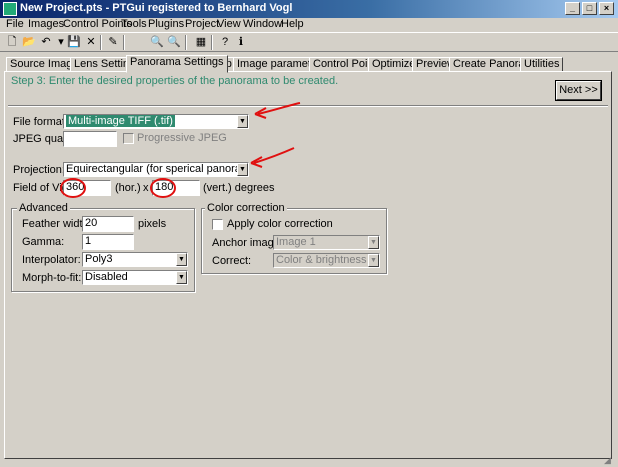 This screenshot has height=467, width=618. I want to click on progressive-jpeg-label: Progressive JPEG, so click(182, 138).